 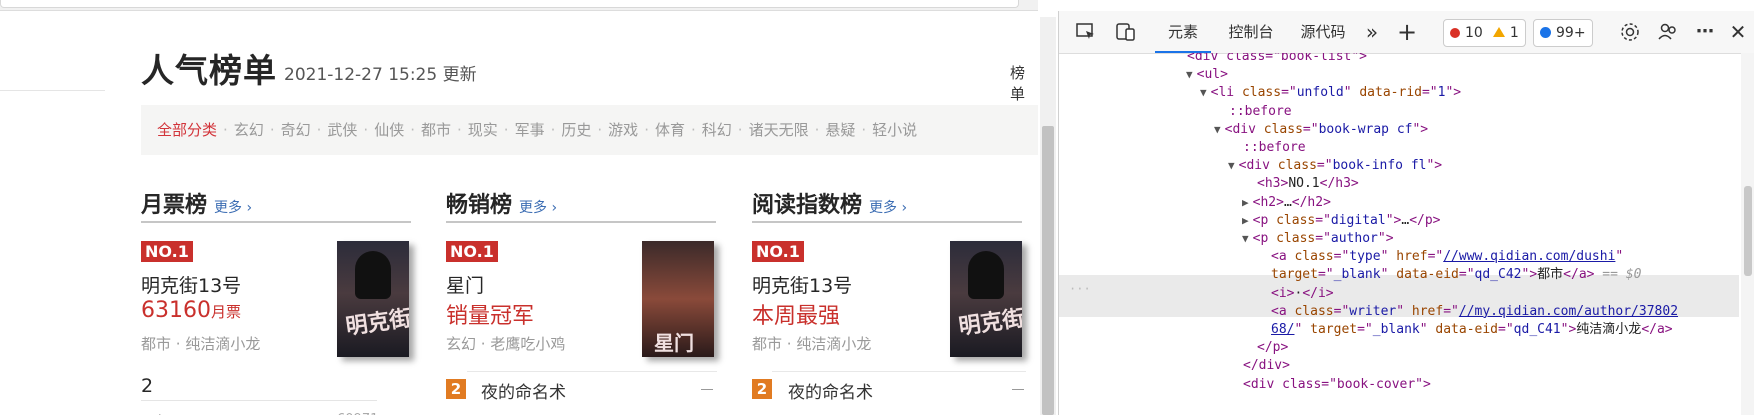 What do you see at coordinates (670, 130) in the screenshot?
I see `category-link: 体育` at bounding box center [670, 130].